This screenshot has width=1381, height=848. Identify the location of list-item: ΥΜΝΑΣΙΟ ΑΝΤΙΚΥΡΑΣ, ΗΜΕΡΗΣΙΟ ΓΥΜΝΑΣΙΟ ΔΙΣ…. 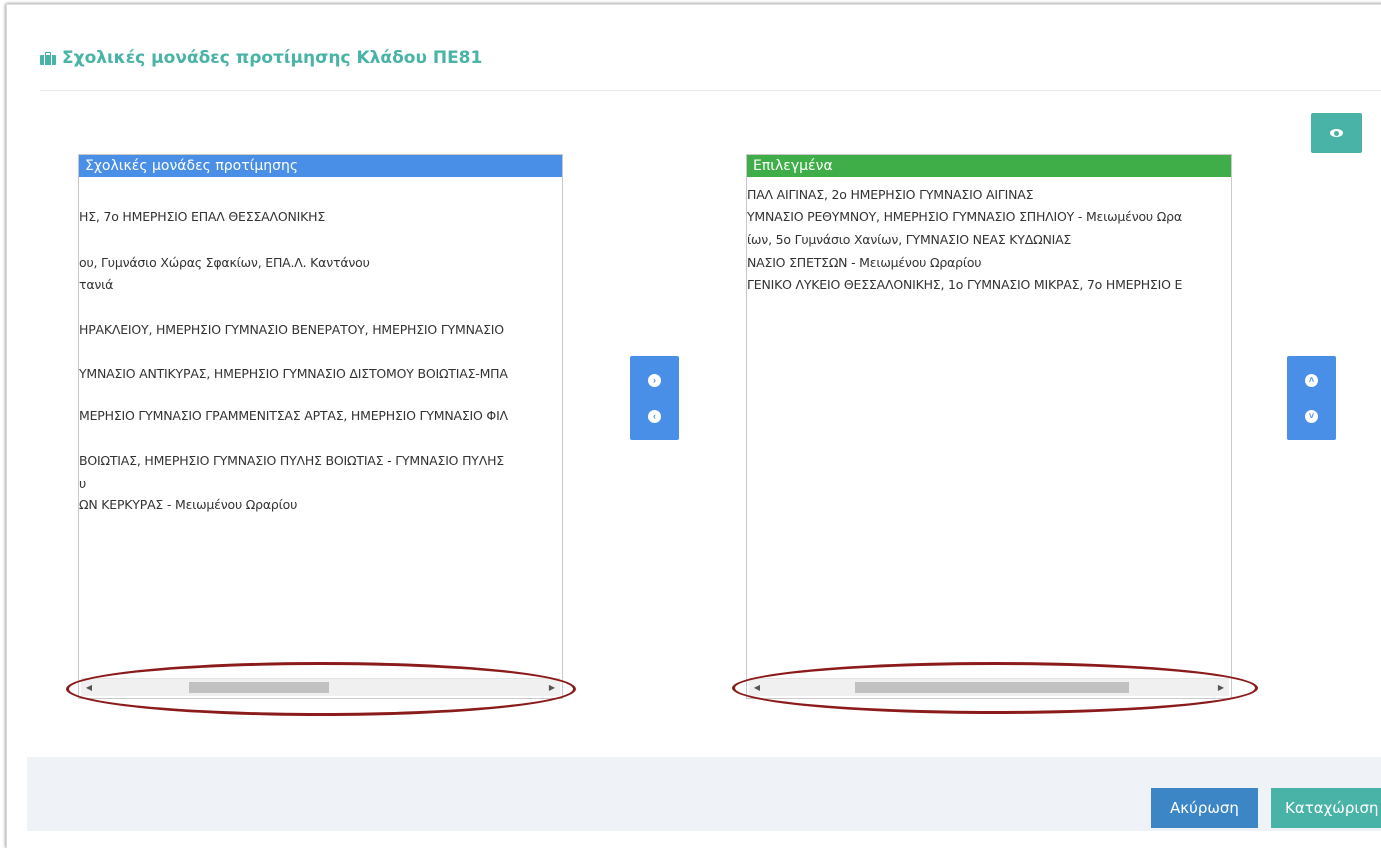
(293, 373).